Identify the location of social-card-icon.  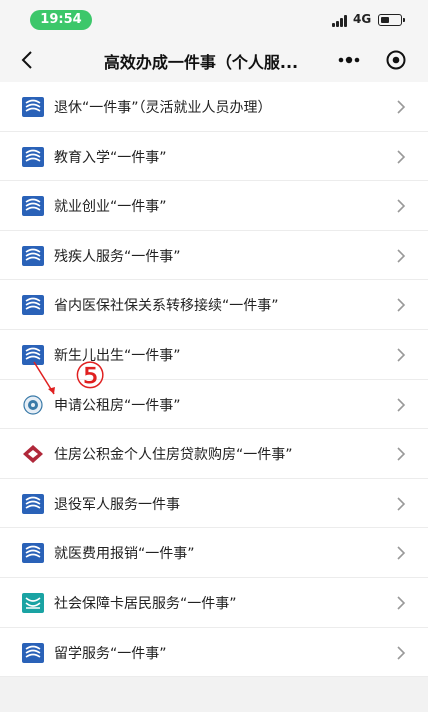
(33, 602).